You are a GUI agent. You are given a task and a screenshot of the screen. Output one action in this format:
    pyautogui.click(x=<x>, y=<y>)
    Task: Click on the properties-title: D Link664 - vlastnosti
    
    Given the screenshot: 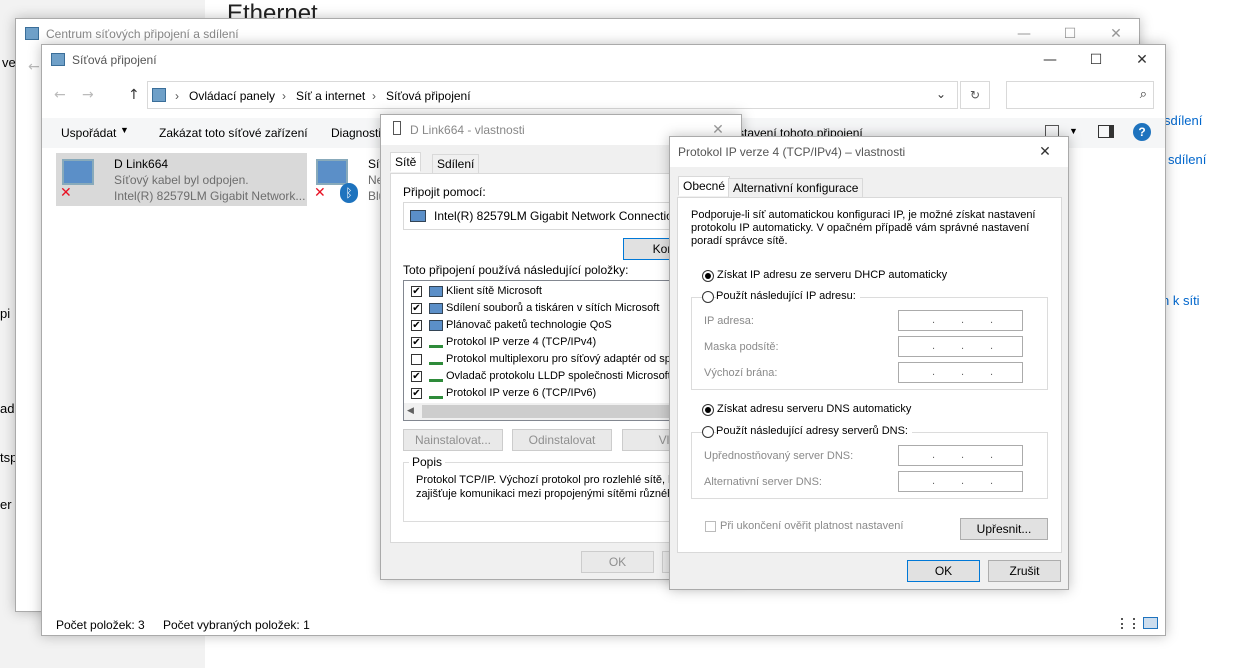 What is the action you would take?
    pyautogui.click(x=467, y=130)
    